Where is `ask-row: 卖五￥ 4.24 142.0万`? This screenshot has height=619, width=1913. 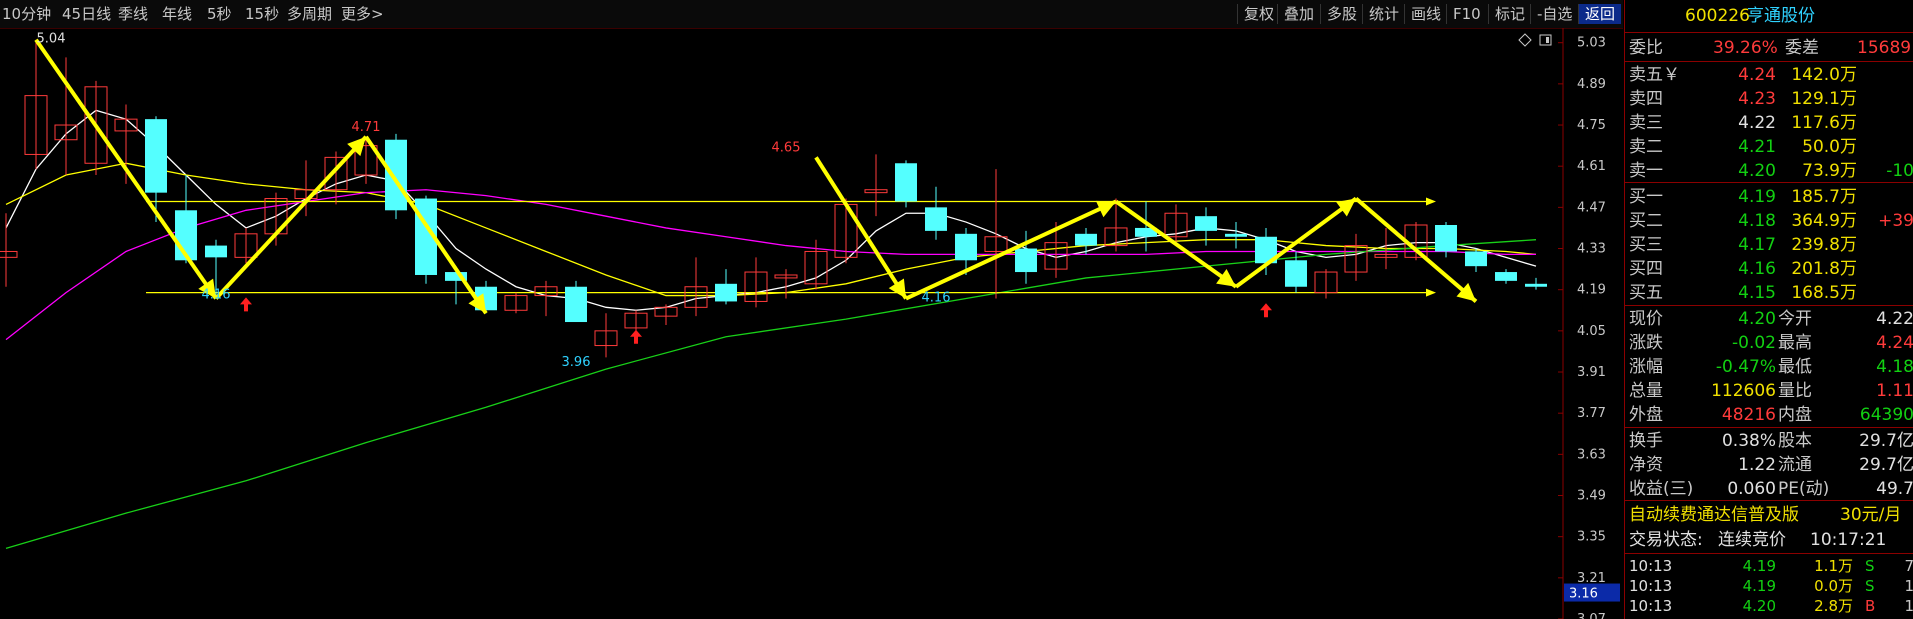
ask-row: 卖五￥ 4.24 142.0万 is located at coordinates (1769, 75).